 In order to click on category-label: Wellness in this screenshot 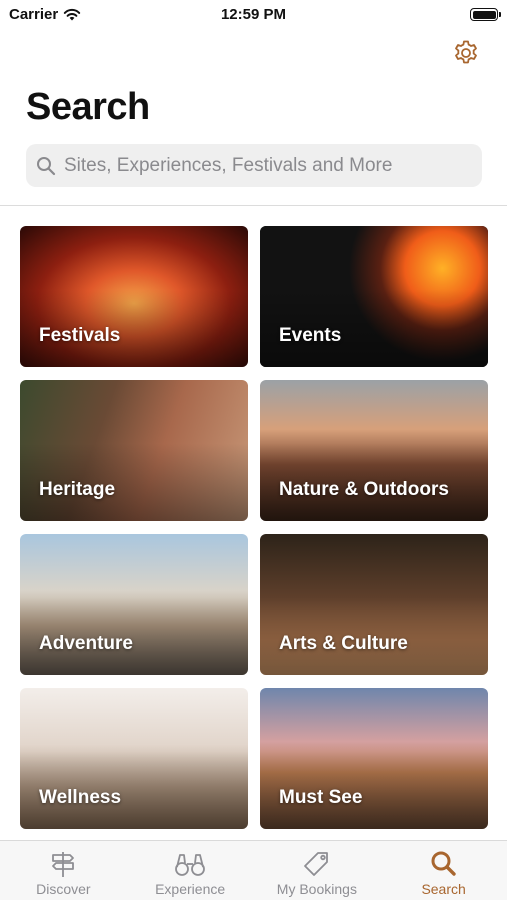, I will do `click(80, 797)`.